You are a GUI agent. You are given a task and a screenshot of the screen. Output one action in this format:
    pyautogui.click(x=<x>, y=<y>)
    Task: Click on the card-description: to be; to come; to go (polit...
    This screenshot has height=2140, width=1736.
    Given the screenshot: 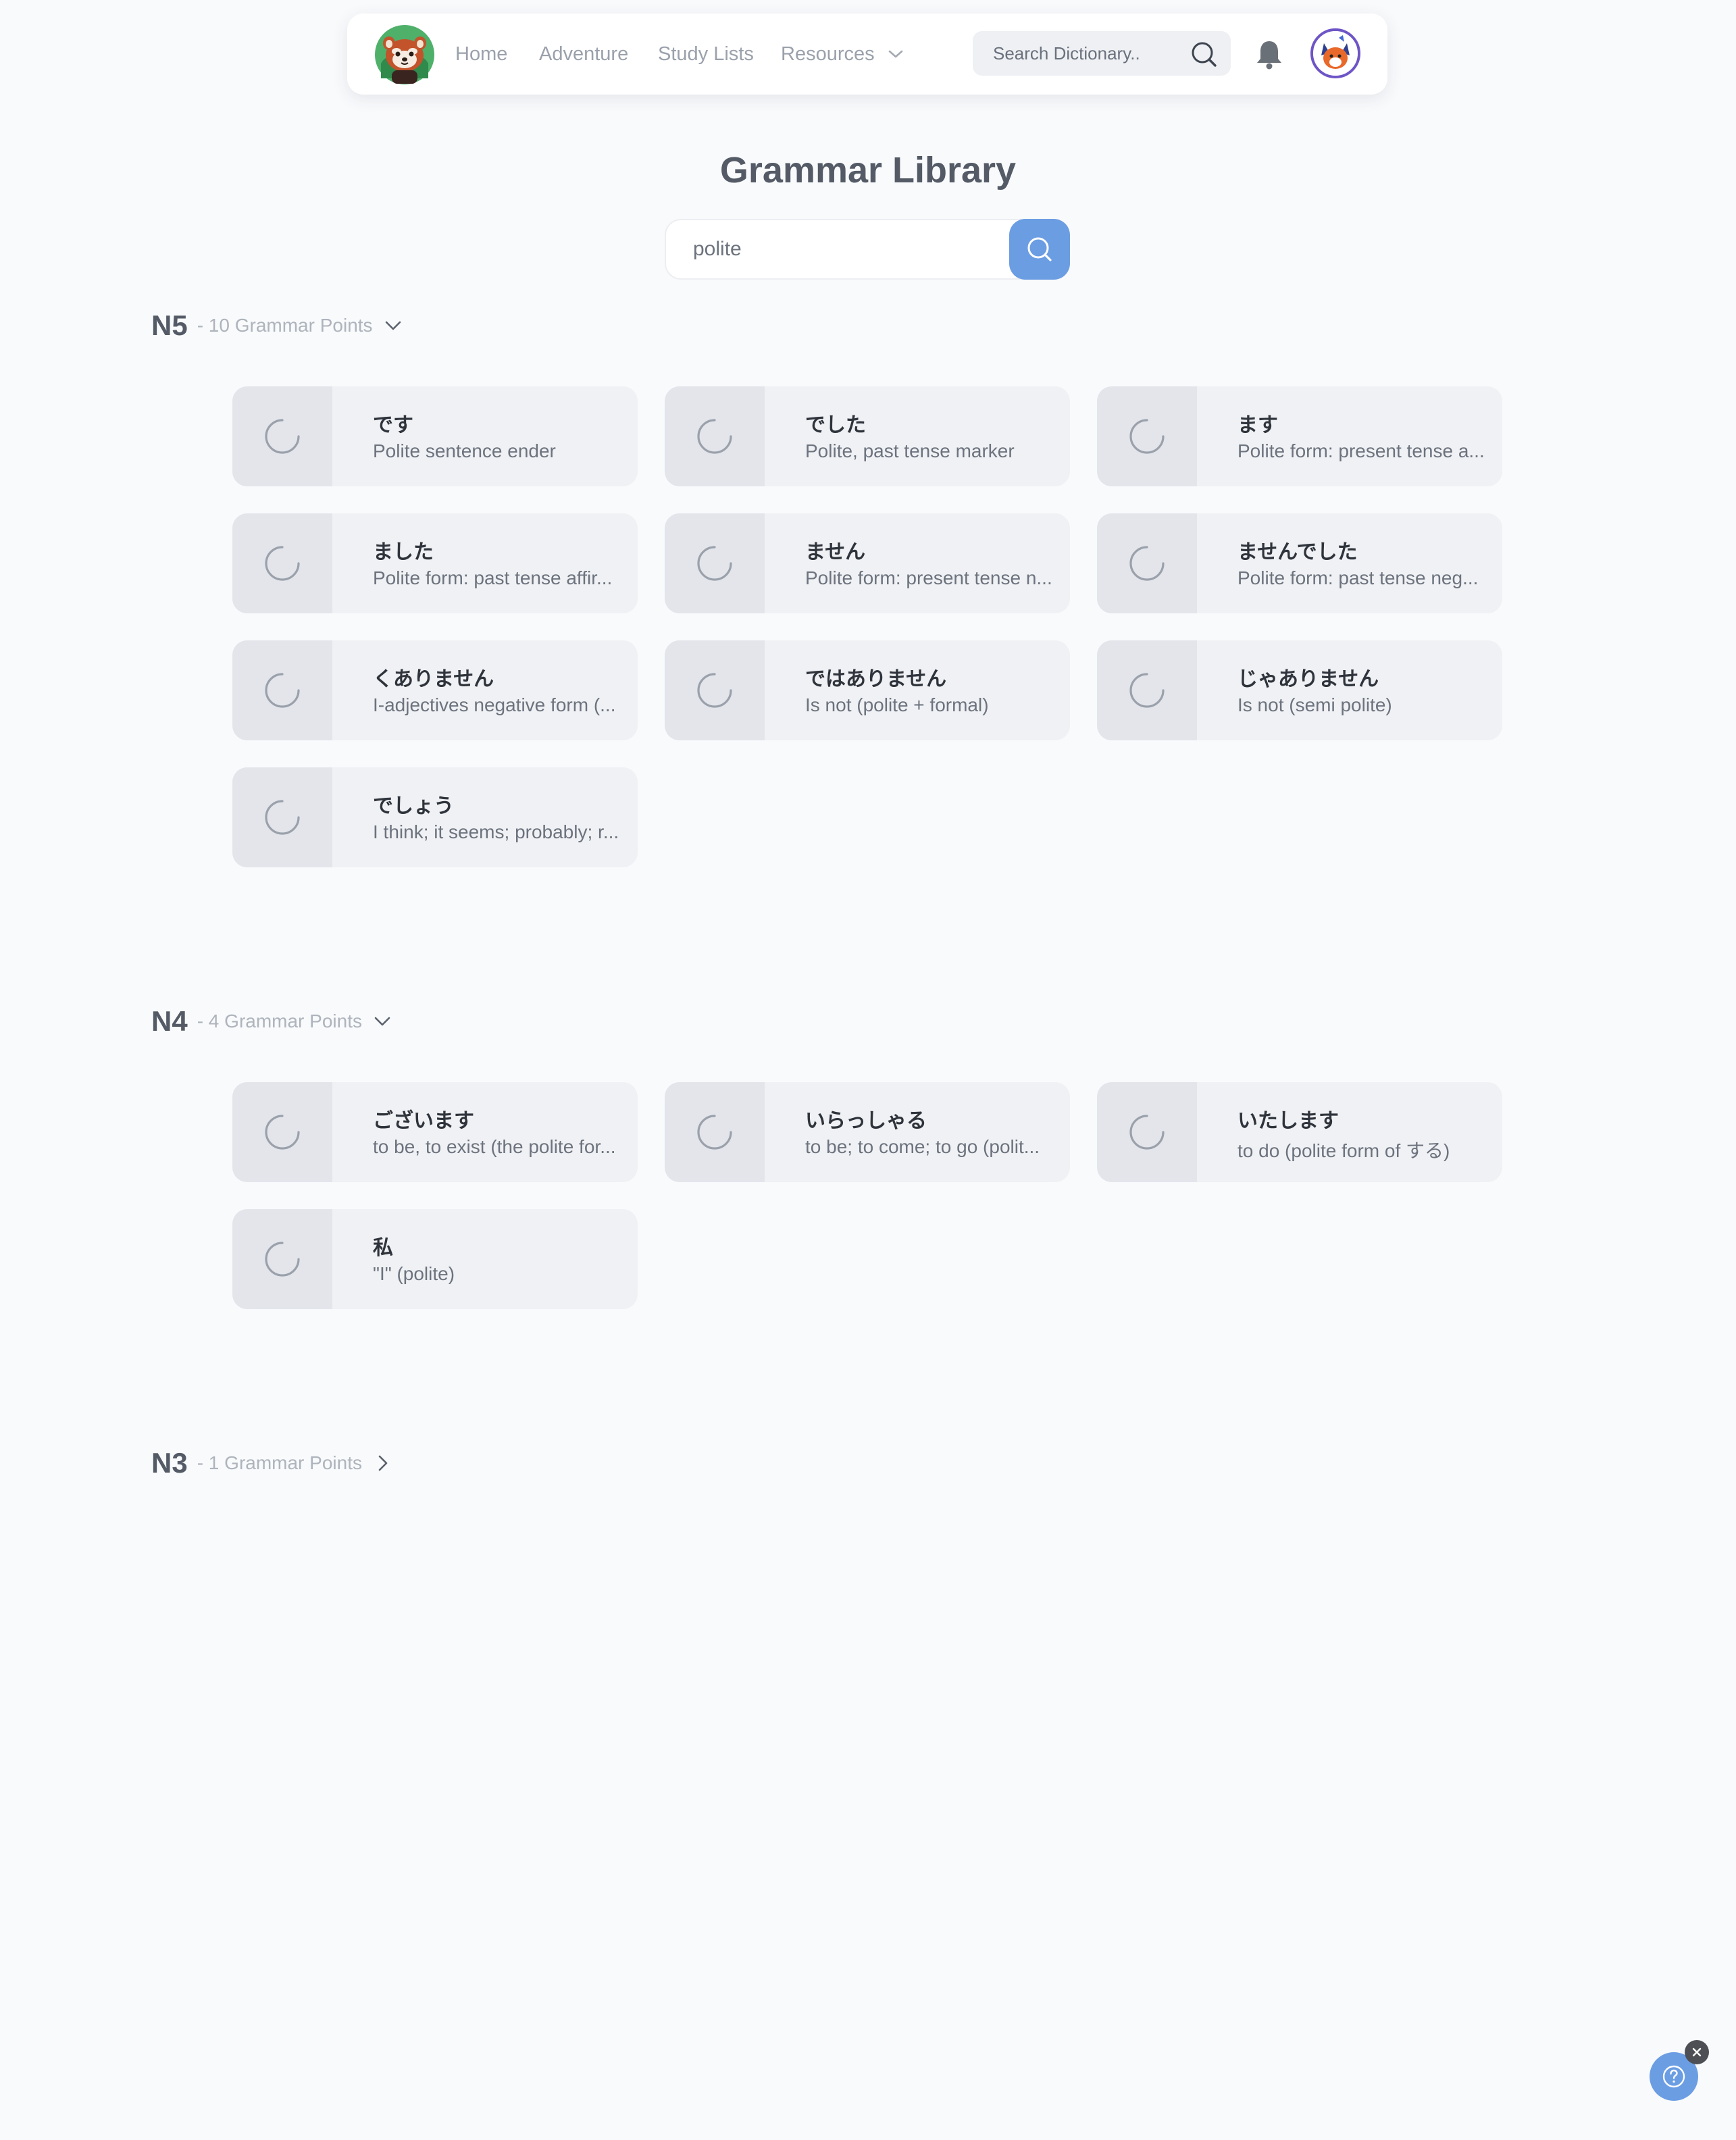 What is the action you would take?
    pyautogui.click(x=923, y=1146)
    